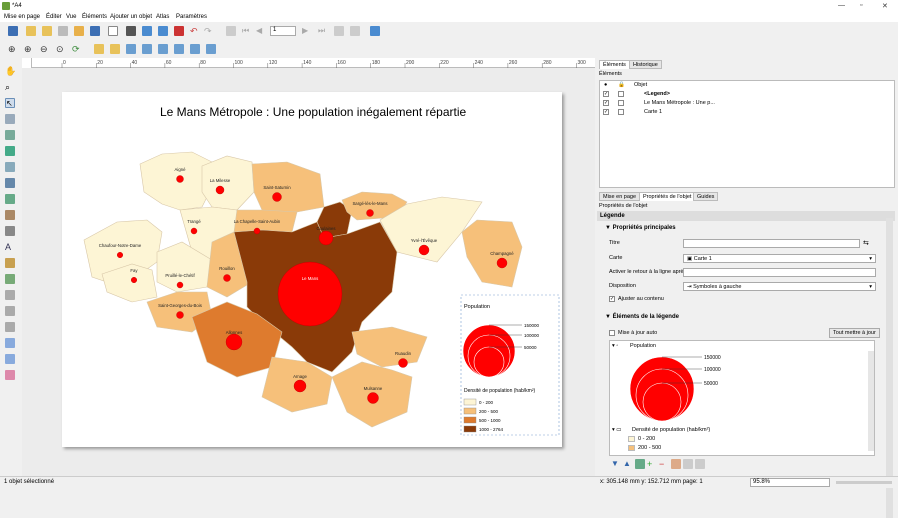 The image size is (898, 518). Describe the element at coordinates (628, 464) in the screenshot. I see `move-up-icon: ▲` at that location.